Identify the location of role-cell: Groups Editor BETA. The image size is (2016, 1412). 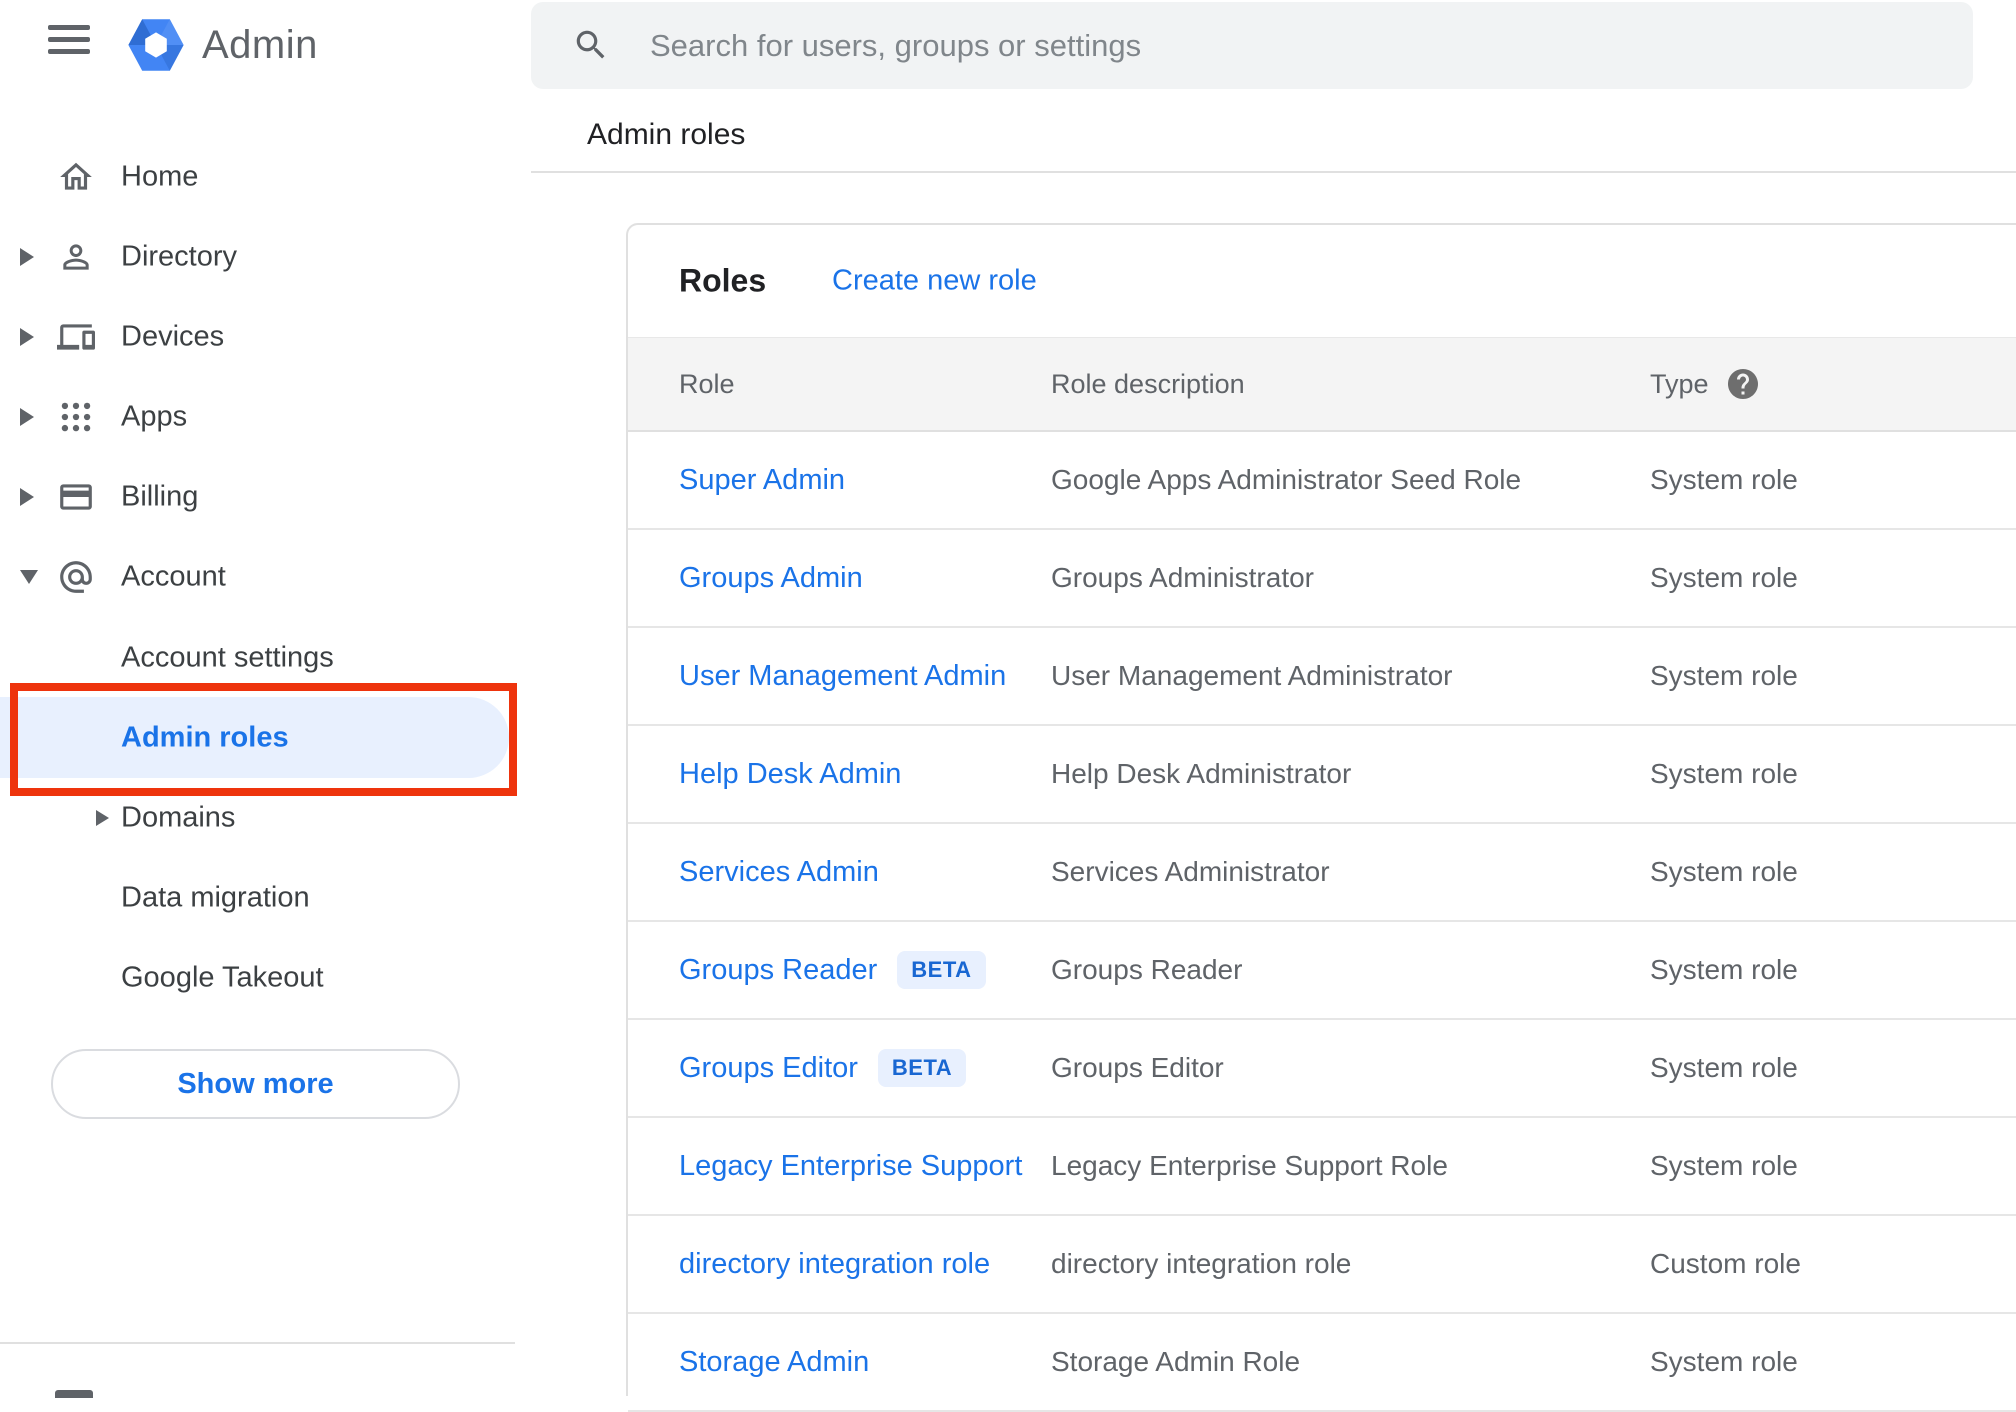
(823, 1068).